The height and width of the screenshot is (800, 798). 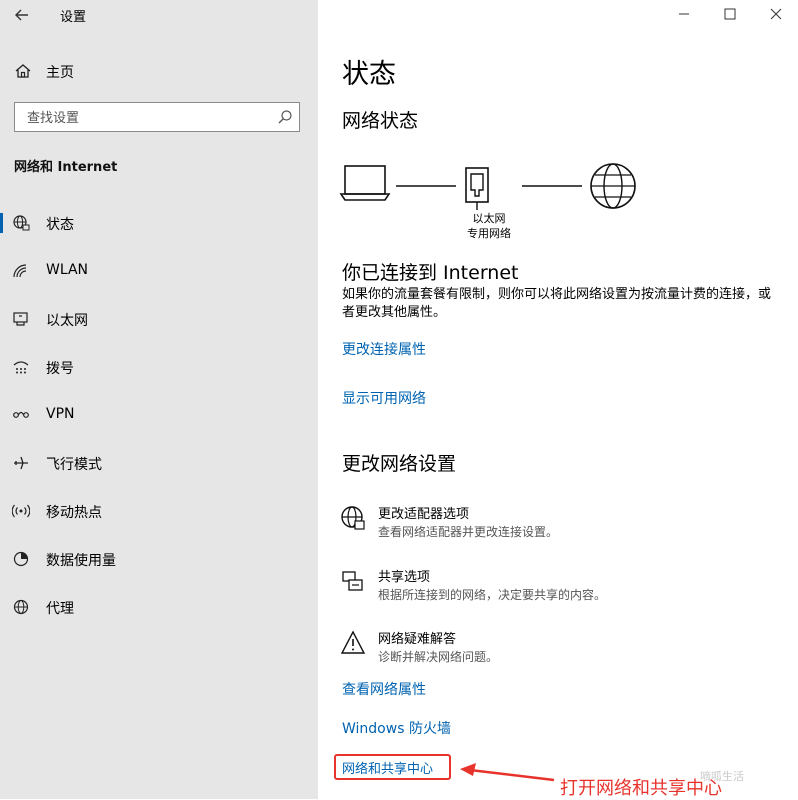 I want to click on warning-icon, so click(x=353, y=642).